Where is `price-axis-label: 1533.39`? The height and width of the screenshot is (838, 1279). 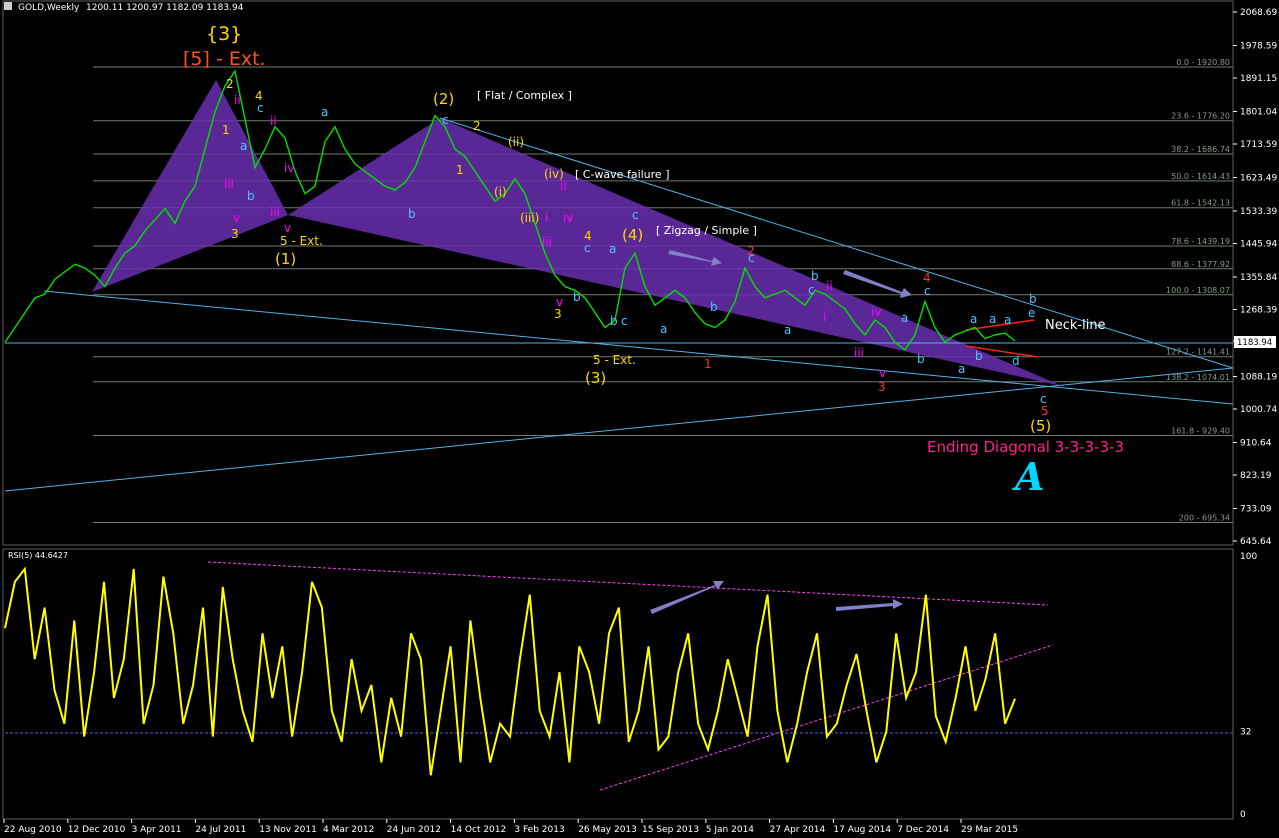 price-axis-label: 1533.39 is located at coordinates (1258, 212).